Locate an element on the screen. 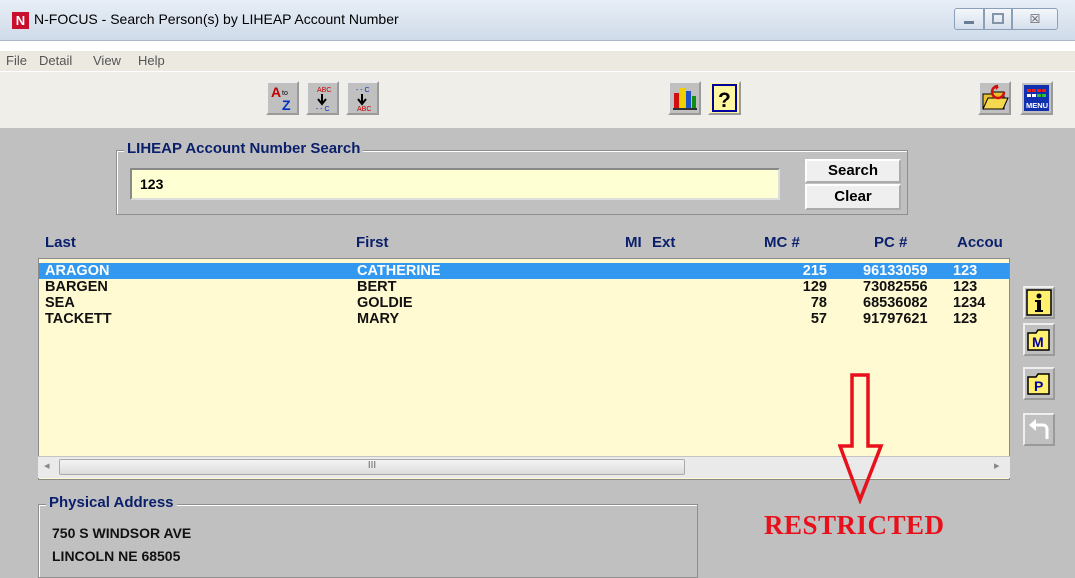 The height and width of the screenshot is (578, 1075). m-button: M is located at coordinates (1039, 339).